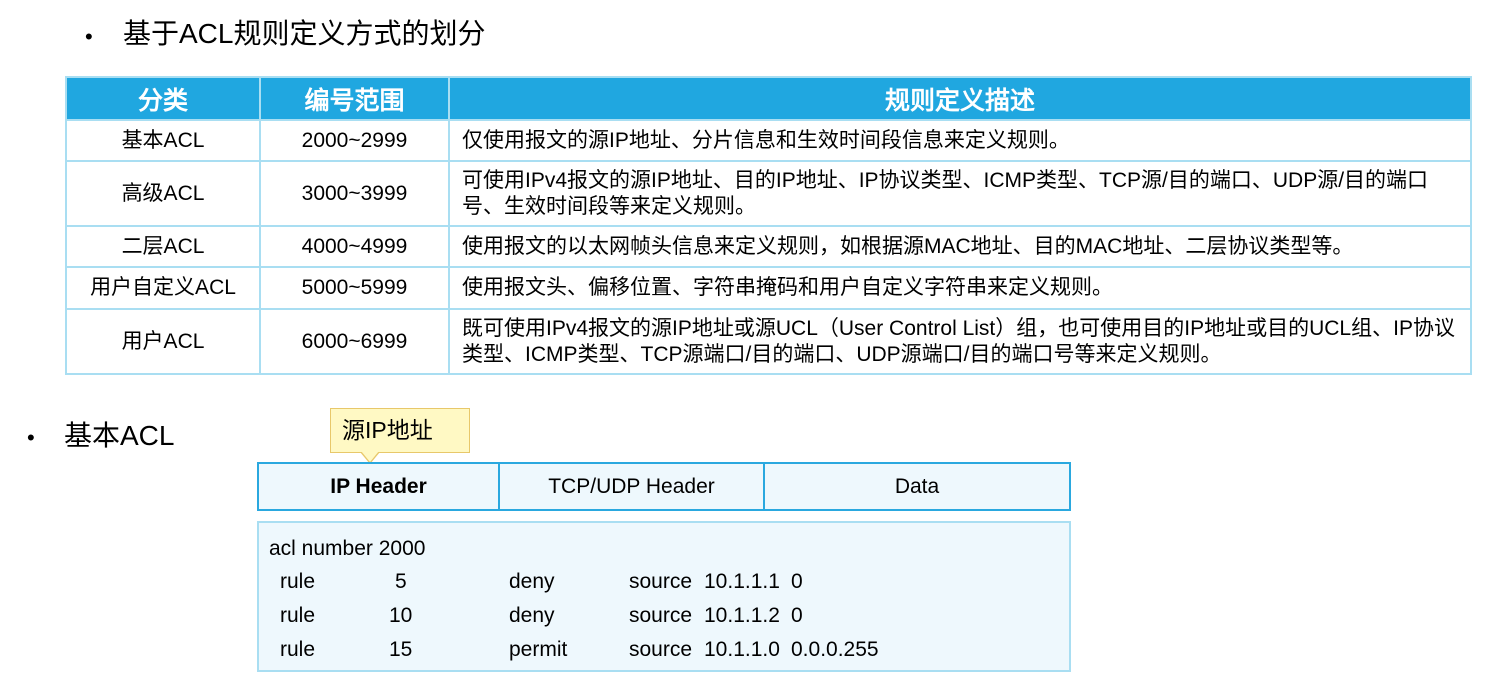 The image size is (1502, 675). Describe the element at coordinates (401, 615) in the screenshot. I see `rule-id: 10` at that location.